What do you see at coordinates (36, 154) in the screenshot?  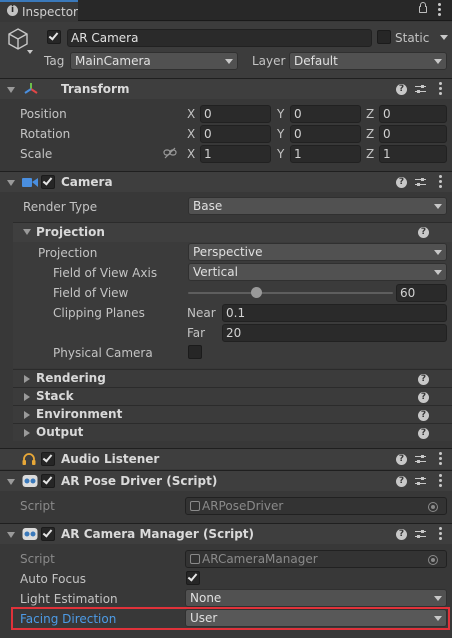 I see `scale-label: Scale` at bounding box center [36, 154].